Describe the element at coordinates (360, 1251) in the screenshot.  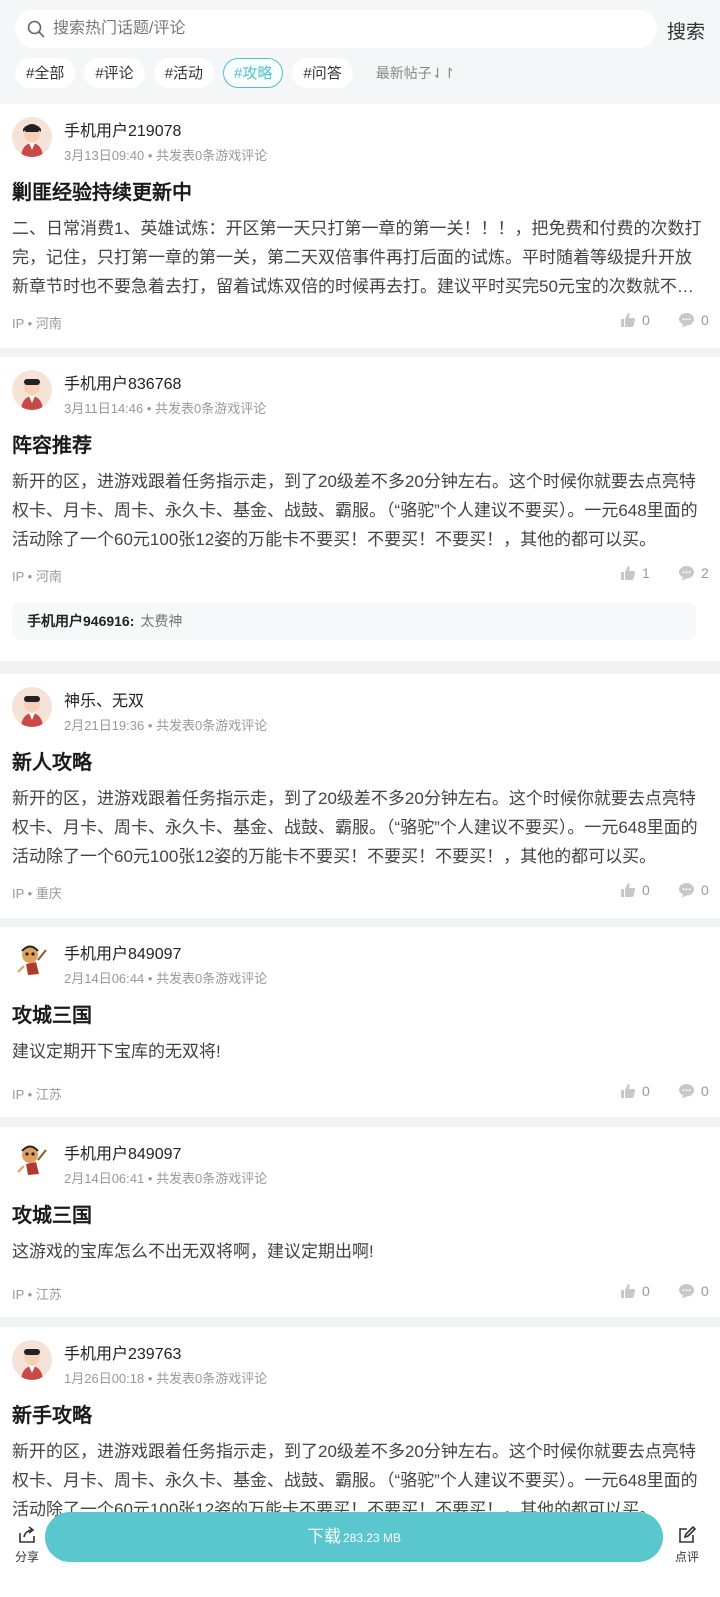
I see `post-body: 这游戏的宝库怎么不出无双将啊，建议定期出啊!` at that location.